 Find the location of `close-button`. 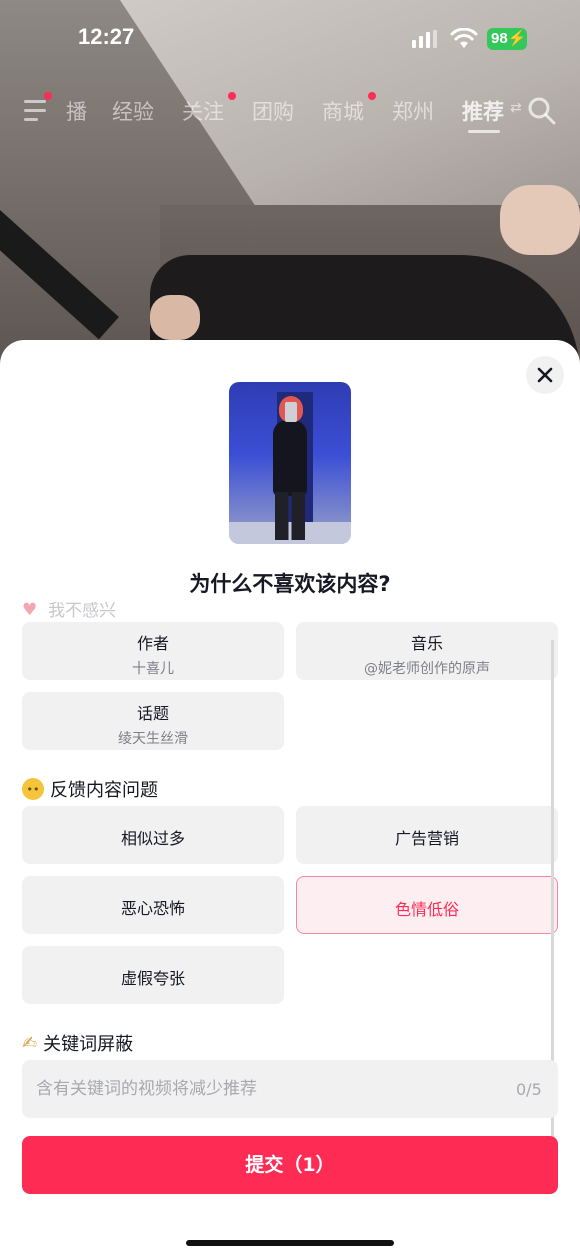

close-button is located at coordinates (545, 375).